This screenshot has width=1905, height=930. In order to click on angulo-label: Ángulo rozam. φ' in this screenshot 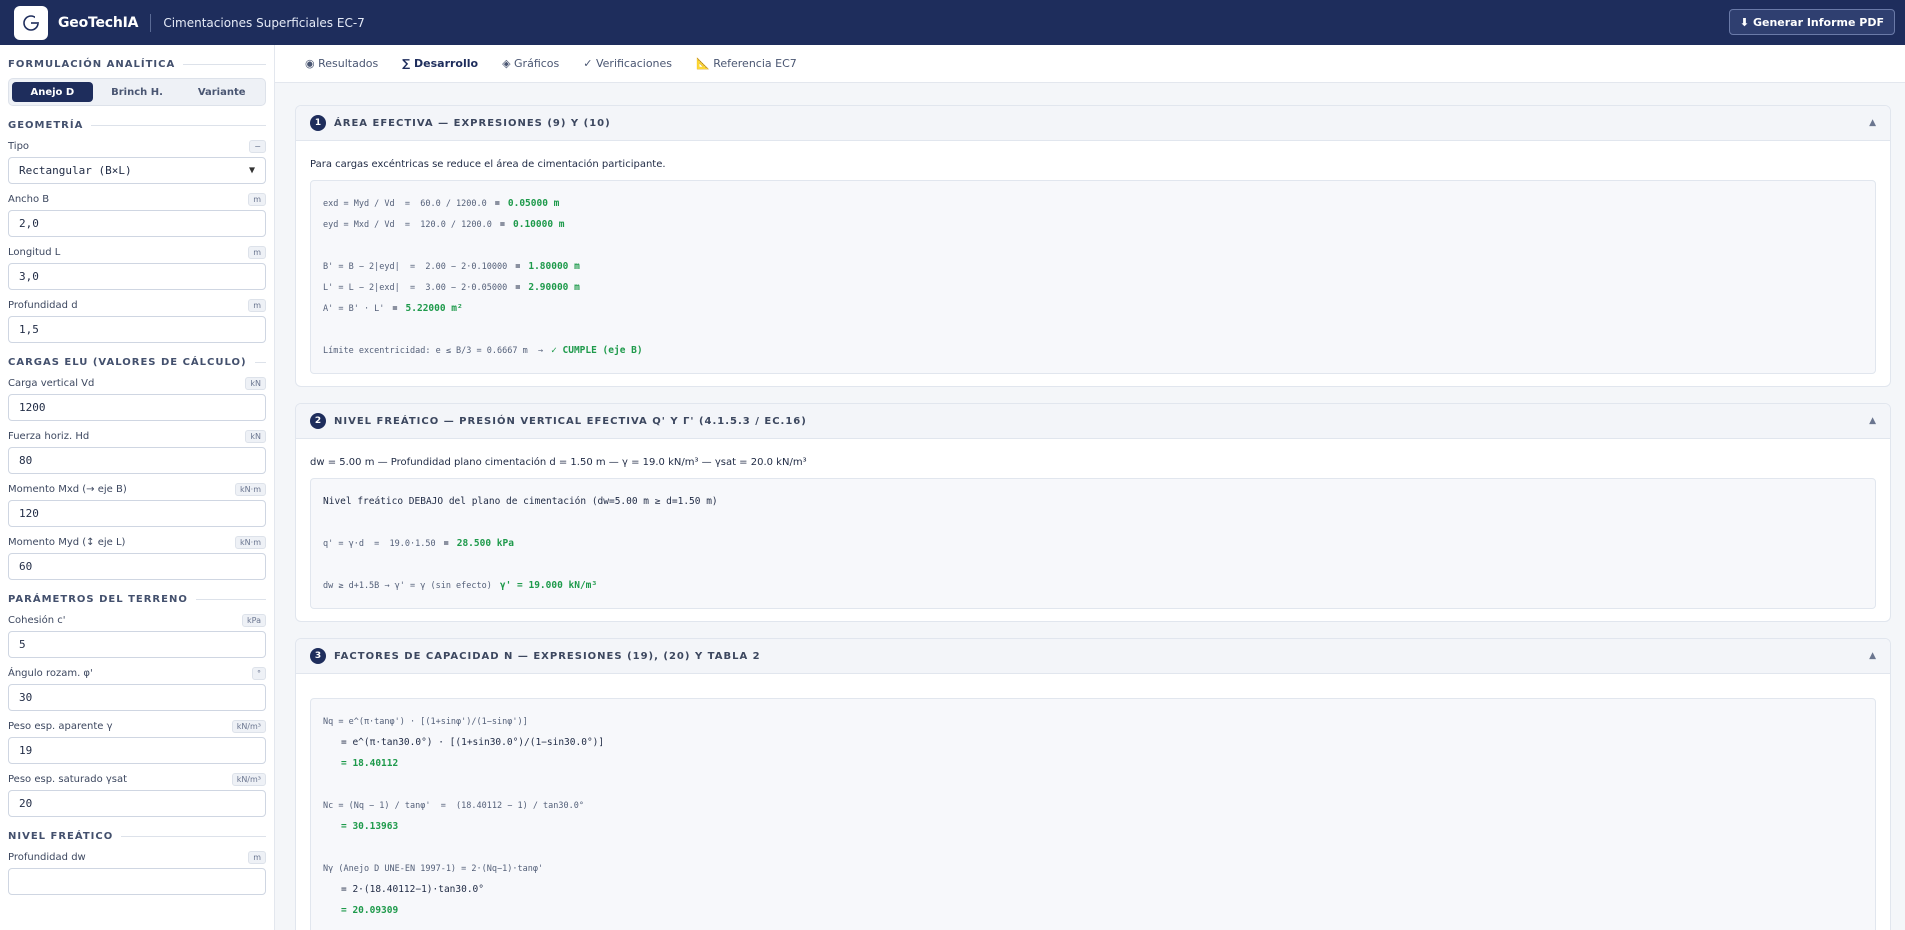, I will do `click(50, 673)`.